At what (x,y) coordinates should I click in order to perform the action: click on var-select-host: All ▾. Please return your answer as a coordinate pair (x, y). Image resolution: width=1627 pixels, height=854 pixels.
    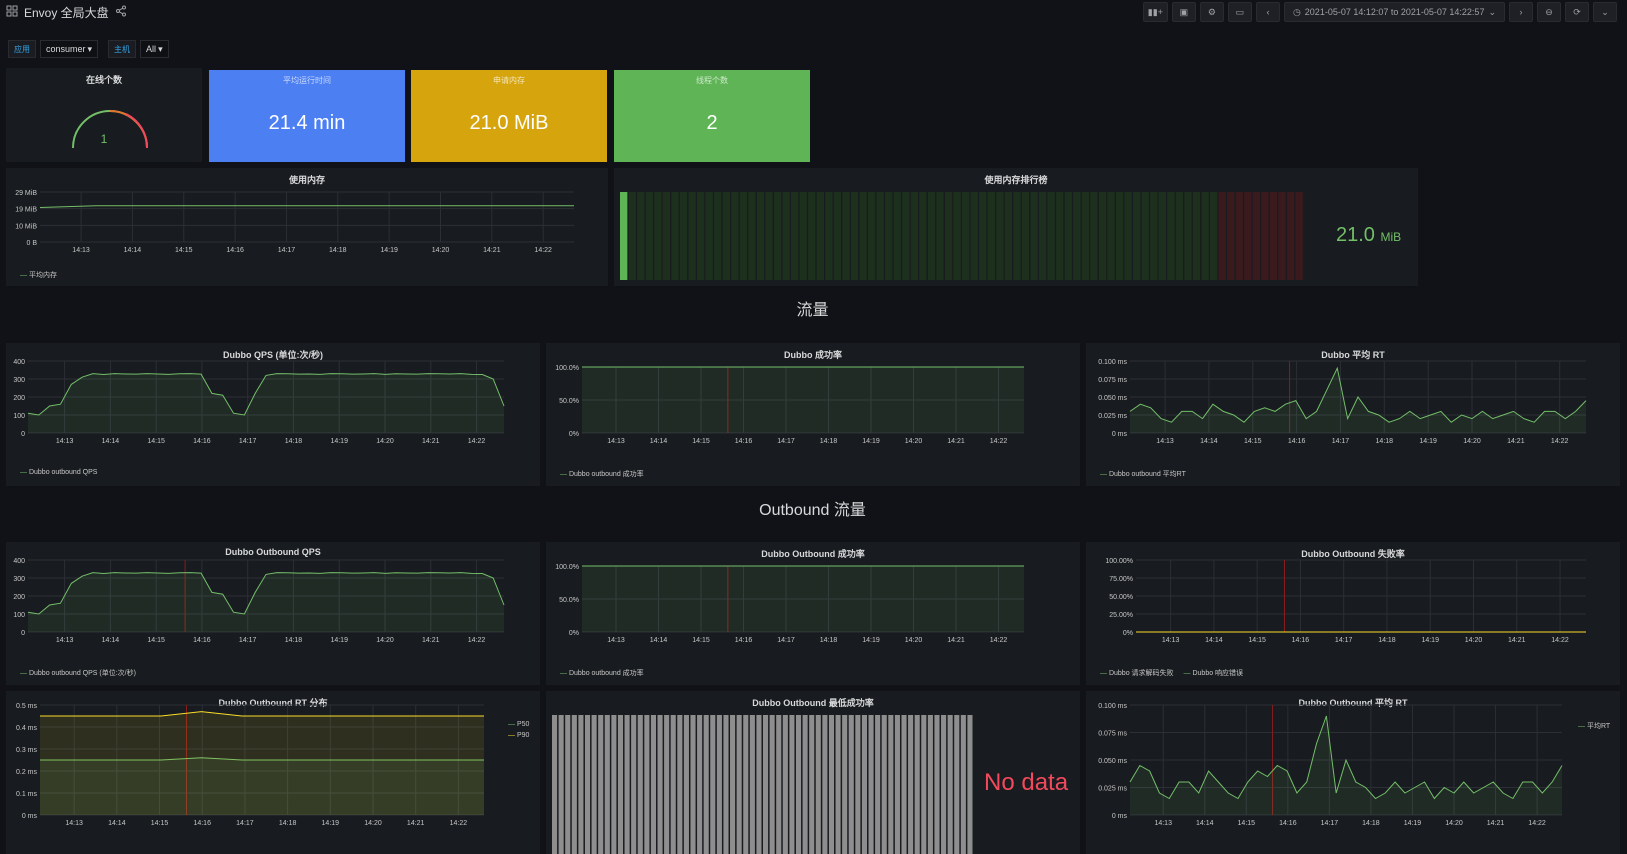
    Looking at the image, I should click on (154, 49).